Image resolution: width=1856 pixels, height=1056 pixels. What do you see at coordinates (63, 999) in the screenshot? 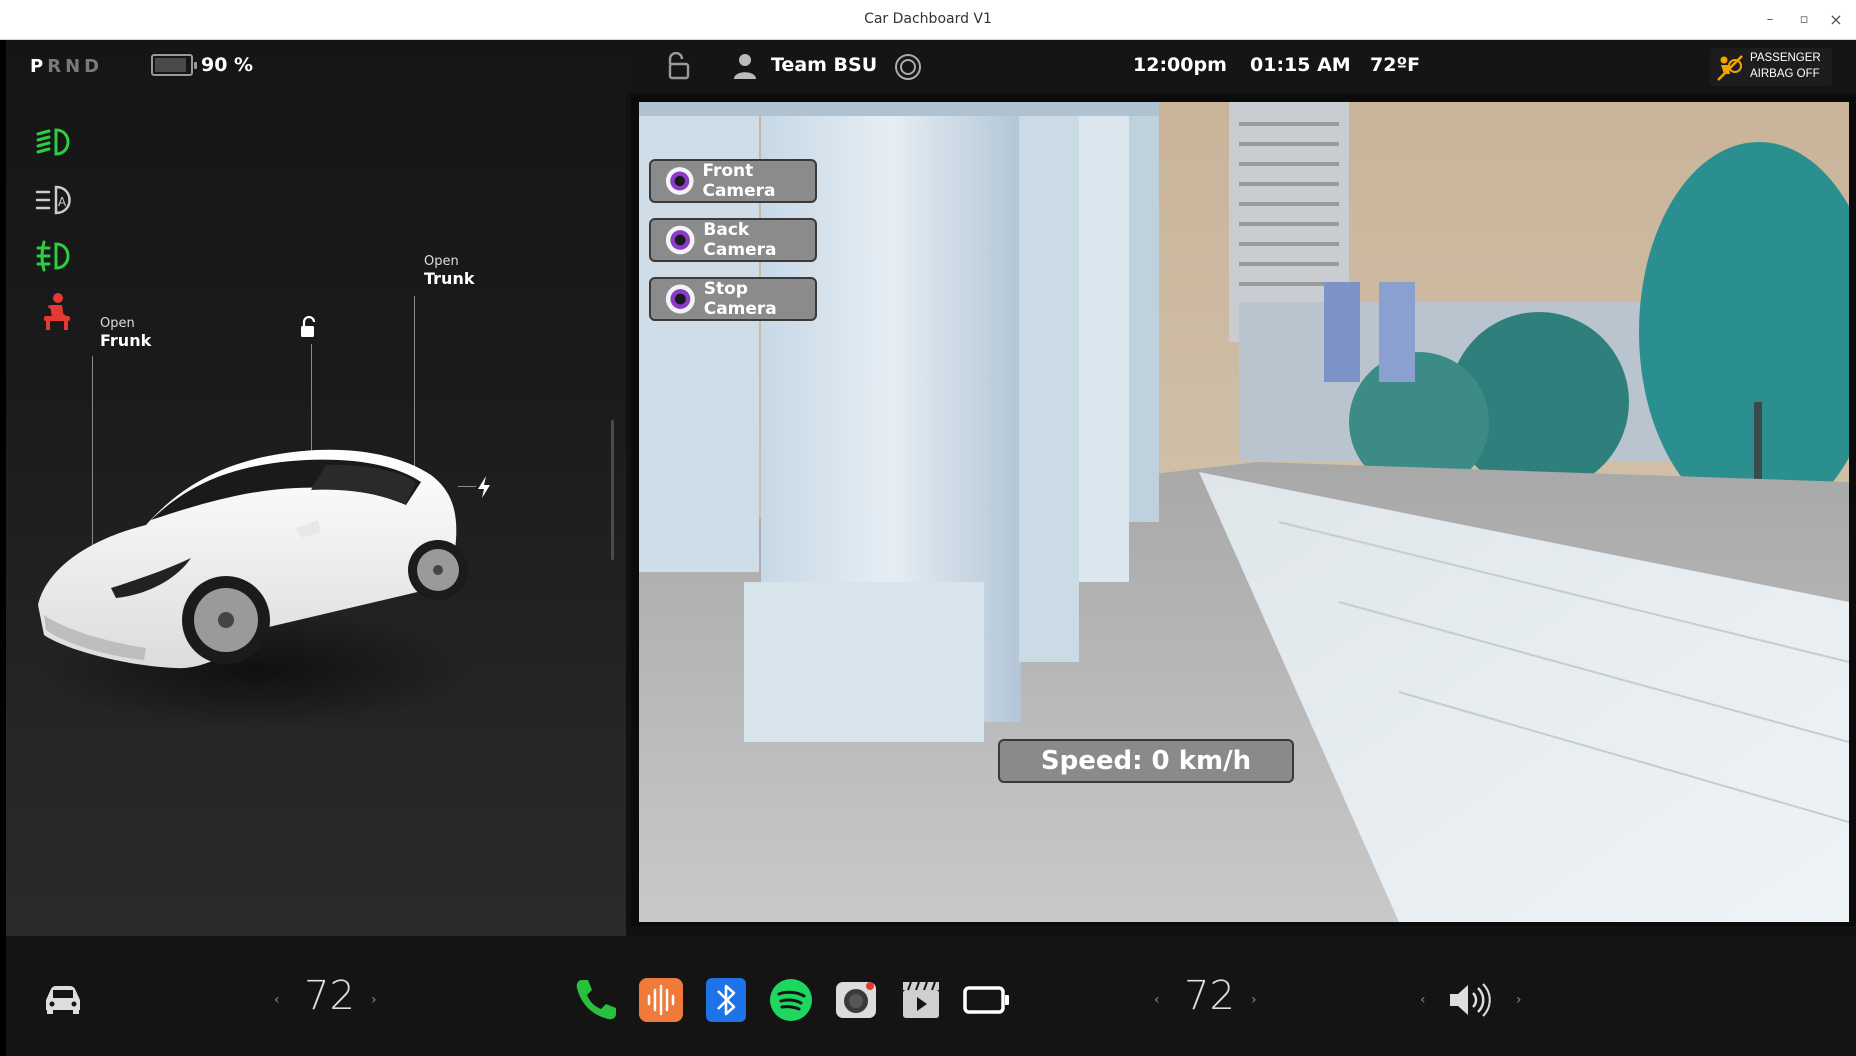
I see `car-icon` at bounding box center [63, 999].